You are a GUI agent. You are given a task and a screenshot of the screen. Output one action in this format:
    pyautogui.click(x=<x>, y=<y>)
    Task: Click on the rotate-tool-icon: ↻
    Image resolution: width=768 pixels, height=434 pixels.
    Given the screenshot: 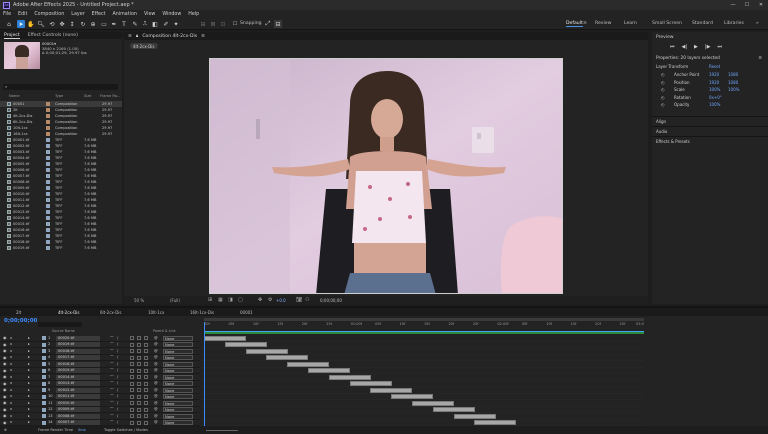 What is the action you would take?
    pyautogui.click(x=83, y=24)
    